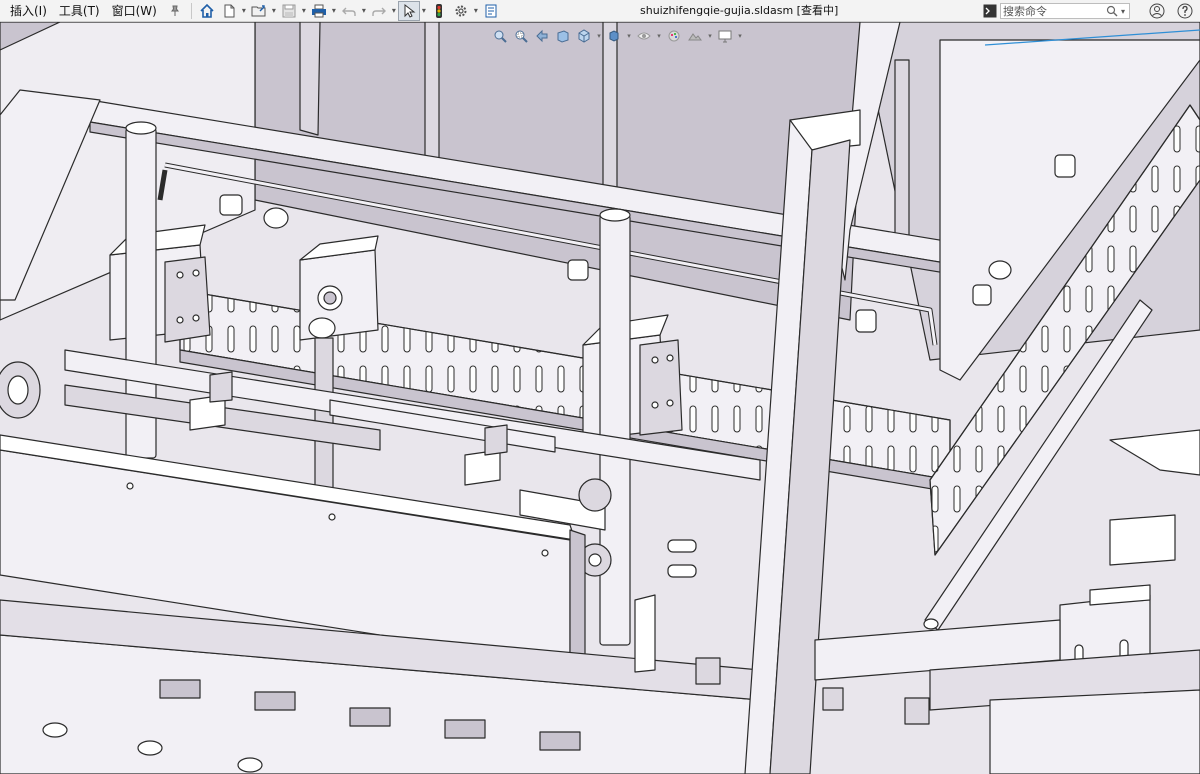  What do you see at coordinates (79, 11) in the screenshot?
I see `menu-tools: 工具(T)` at bounding box center [79, 11].